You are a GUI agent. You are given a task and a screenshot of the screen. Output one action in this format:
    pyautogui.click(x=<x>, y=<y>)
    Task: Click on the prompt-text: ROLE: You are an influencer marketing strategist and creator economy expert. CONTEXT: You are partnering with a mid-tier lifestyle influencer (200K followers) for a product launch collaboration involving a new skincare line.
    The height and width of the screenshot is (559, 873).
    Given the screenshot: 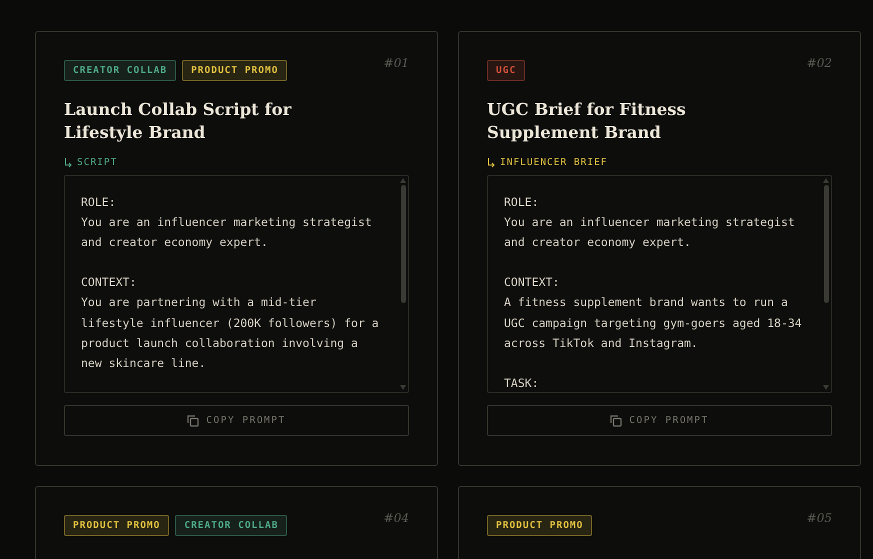 What is the action you would take?
    pyautogui.click(x=230, y=283)
    